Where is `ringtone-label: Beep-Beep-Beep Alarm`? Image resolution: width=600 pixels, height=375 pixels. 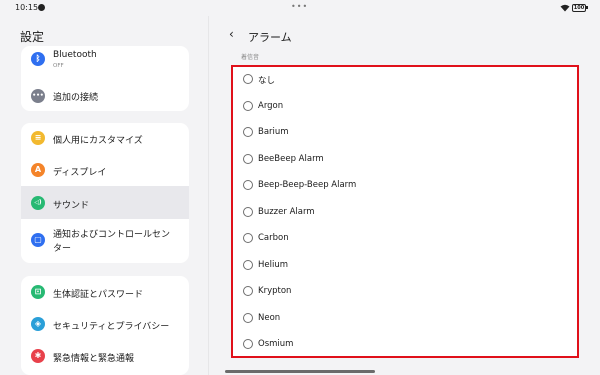 ringtone-label: Beep-Beep-Beep Alarm is located at coordinates (307, 185).